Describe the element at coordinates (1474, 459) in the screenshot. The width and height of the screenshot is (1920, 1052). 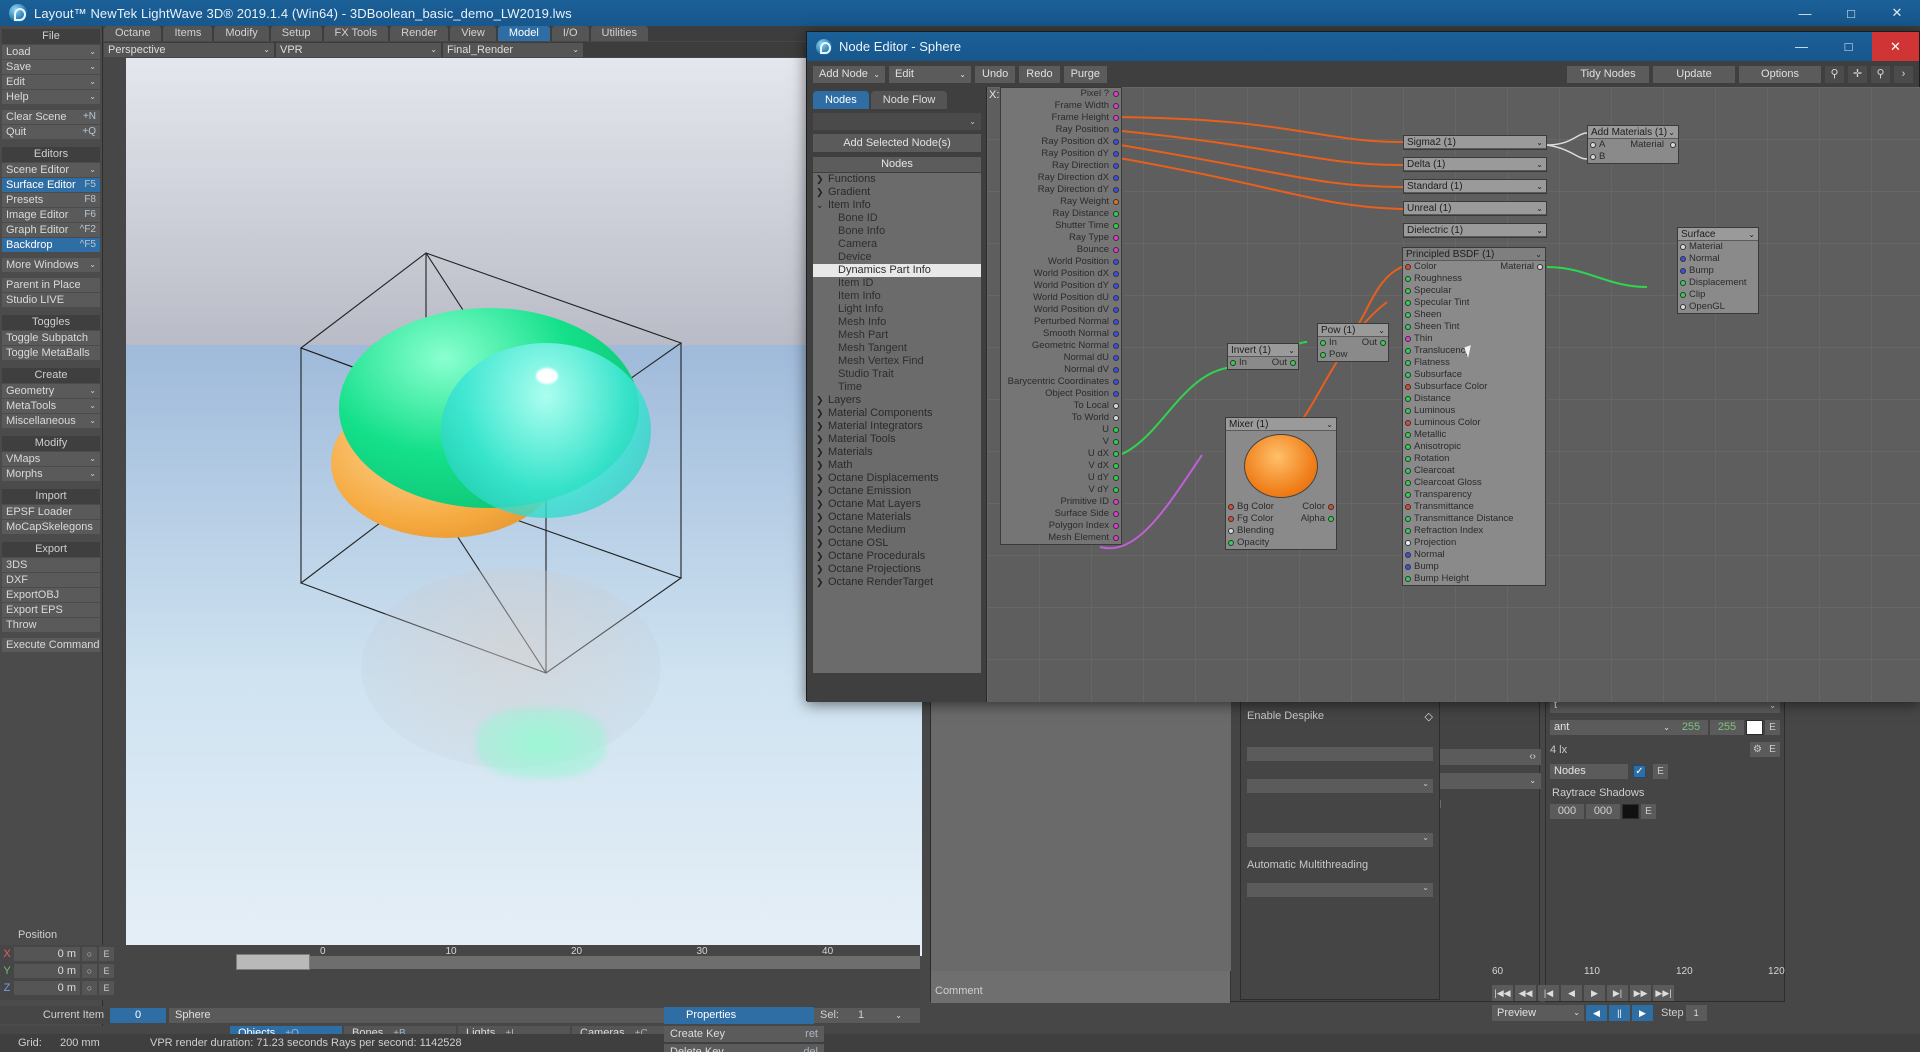
I see `principled-port-rotation: Rotation` at that location.